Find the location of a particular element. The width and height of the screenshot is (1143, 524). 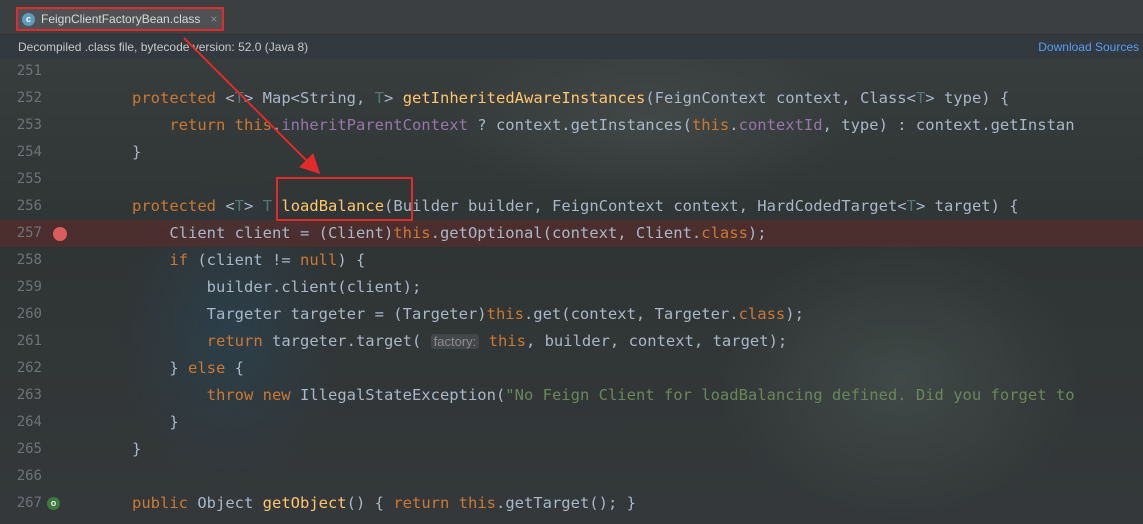

class-file-icon: c is located at coordinates (28, 19).